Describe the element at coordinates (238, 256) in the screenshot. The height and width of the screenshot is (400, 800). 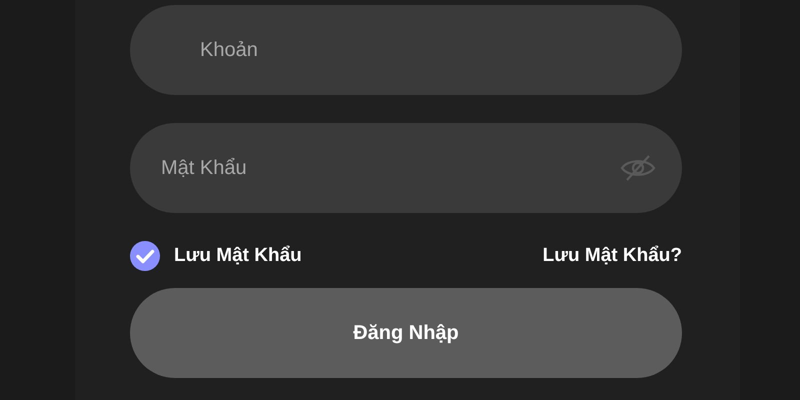
I see `remember-password-label: Lưu Mật Khẩu` at that location.